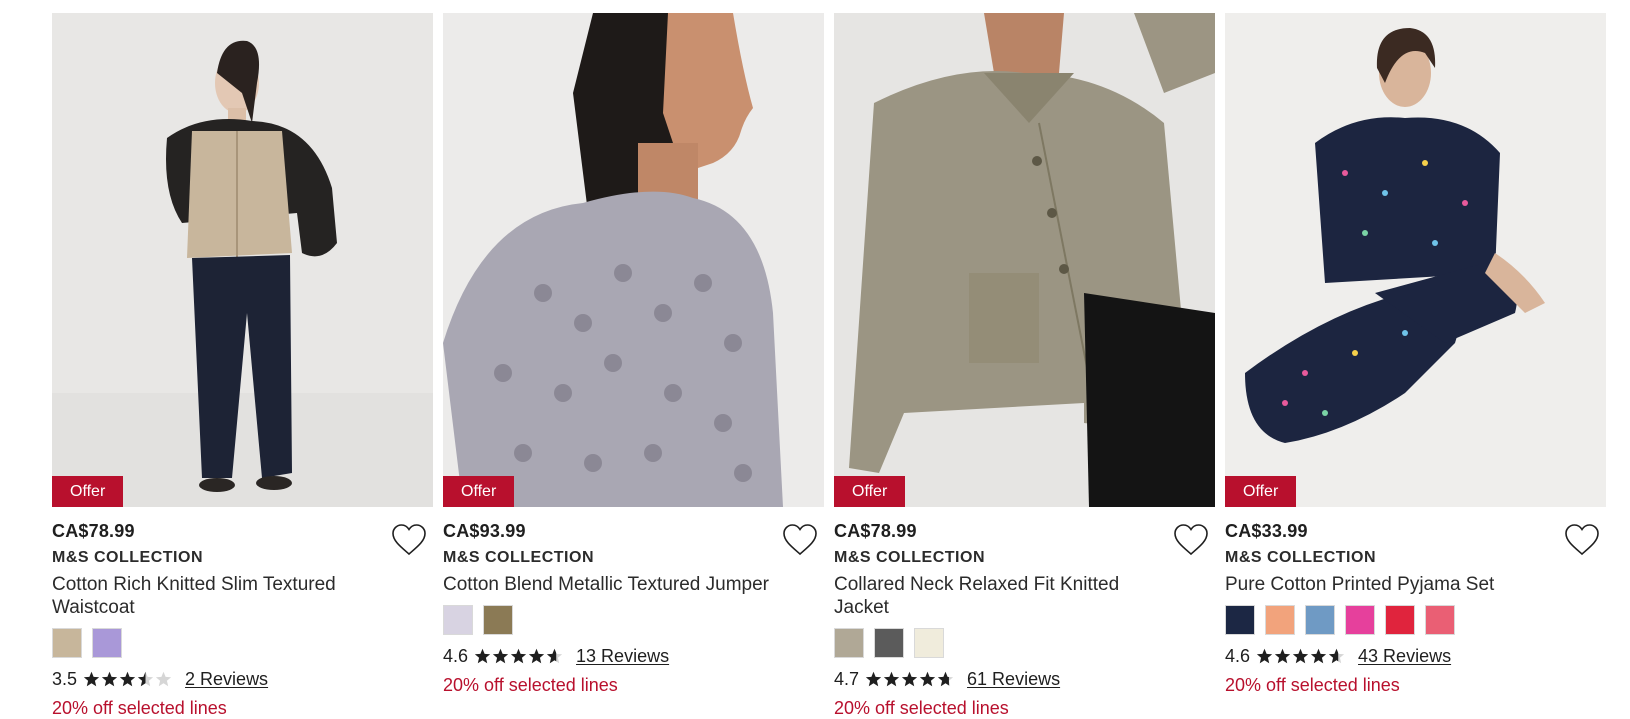  What do you see at coordinates (889, 643) in the screenshot?
I see `colour-swatch-charcoal` at bounding box center [889, 643].